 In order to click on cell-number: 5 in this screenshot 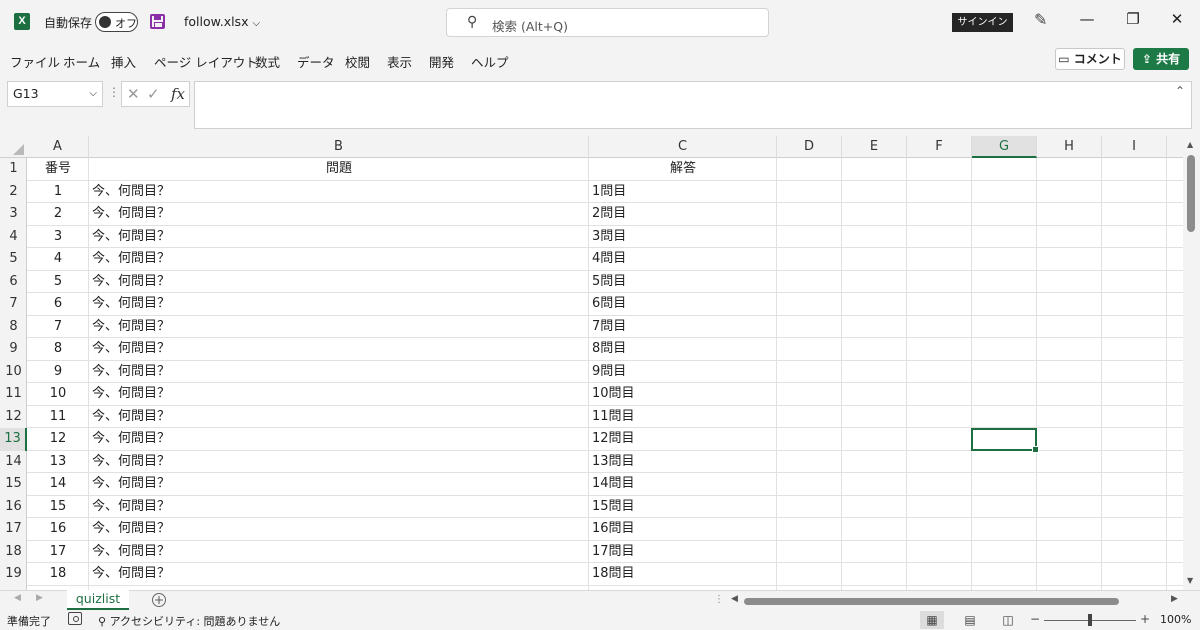, I will do `click(58, 282)`.